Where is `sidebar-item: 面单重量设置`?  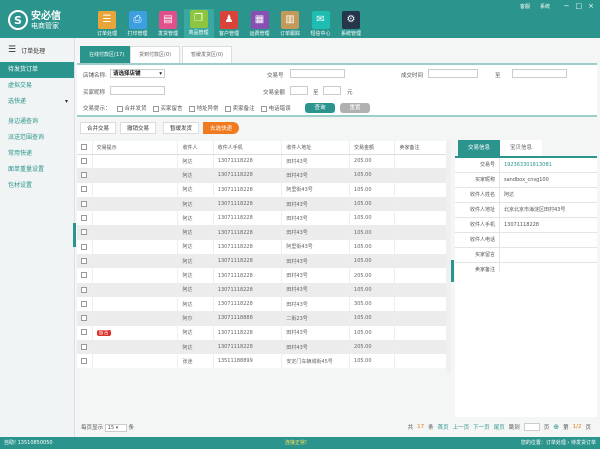
sidebar-item: 面单重量设置 is located at coordinates (37, 170).